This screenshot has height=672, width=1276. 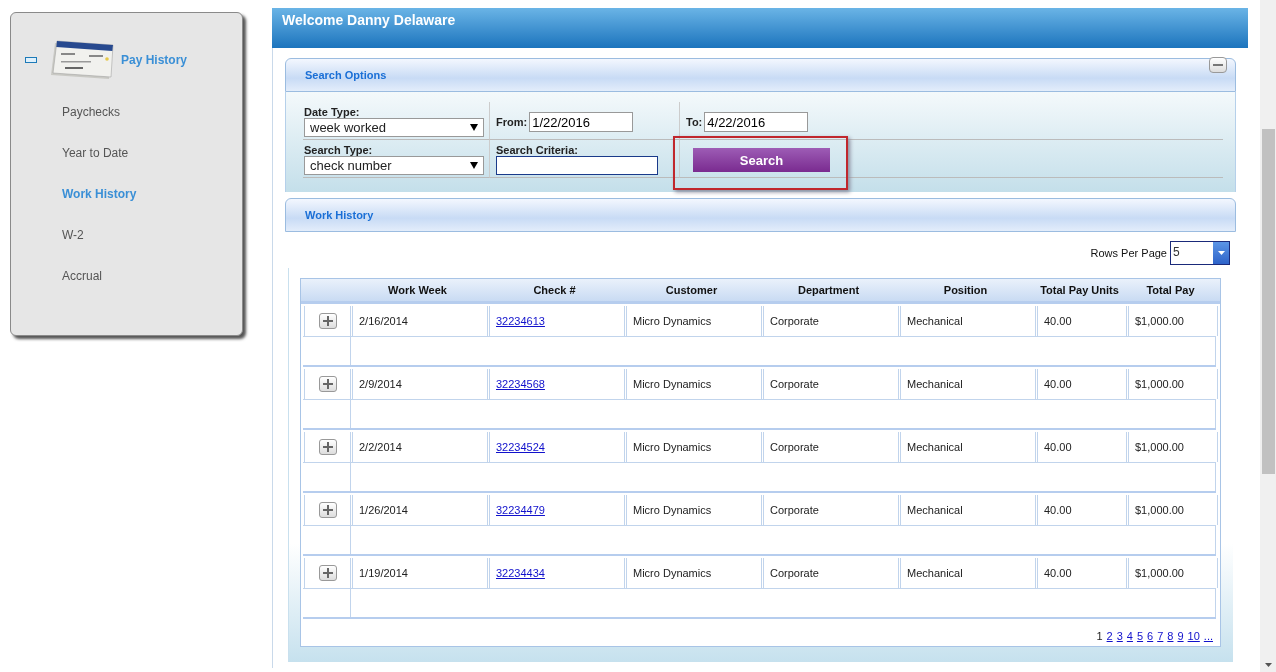 I want to click on scrollbar, so click(x=1268, y=336).